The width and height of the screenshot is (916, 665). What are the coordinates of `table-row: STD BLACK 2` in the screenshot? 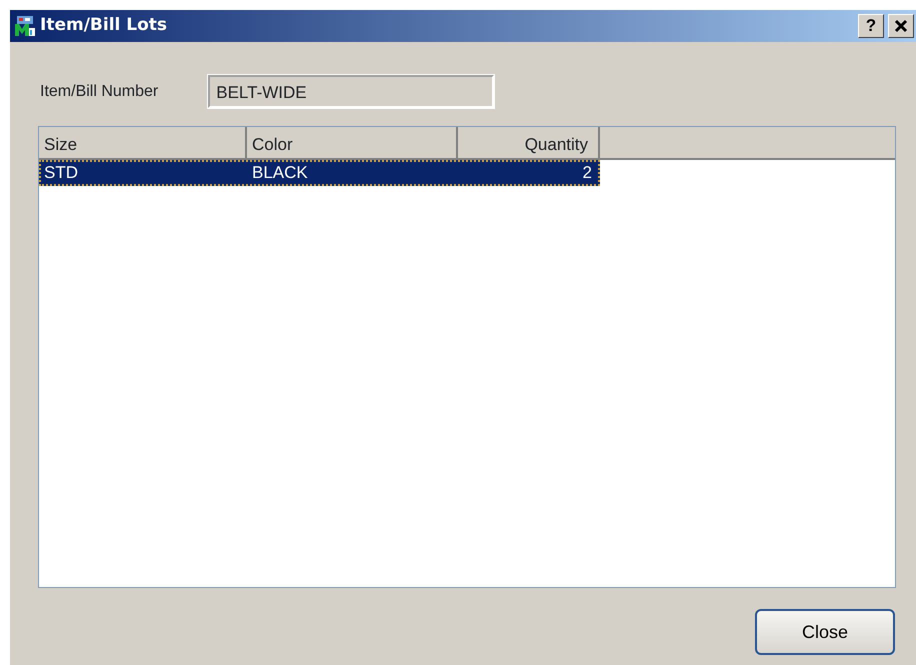 It's located at (319, 173).